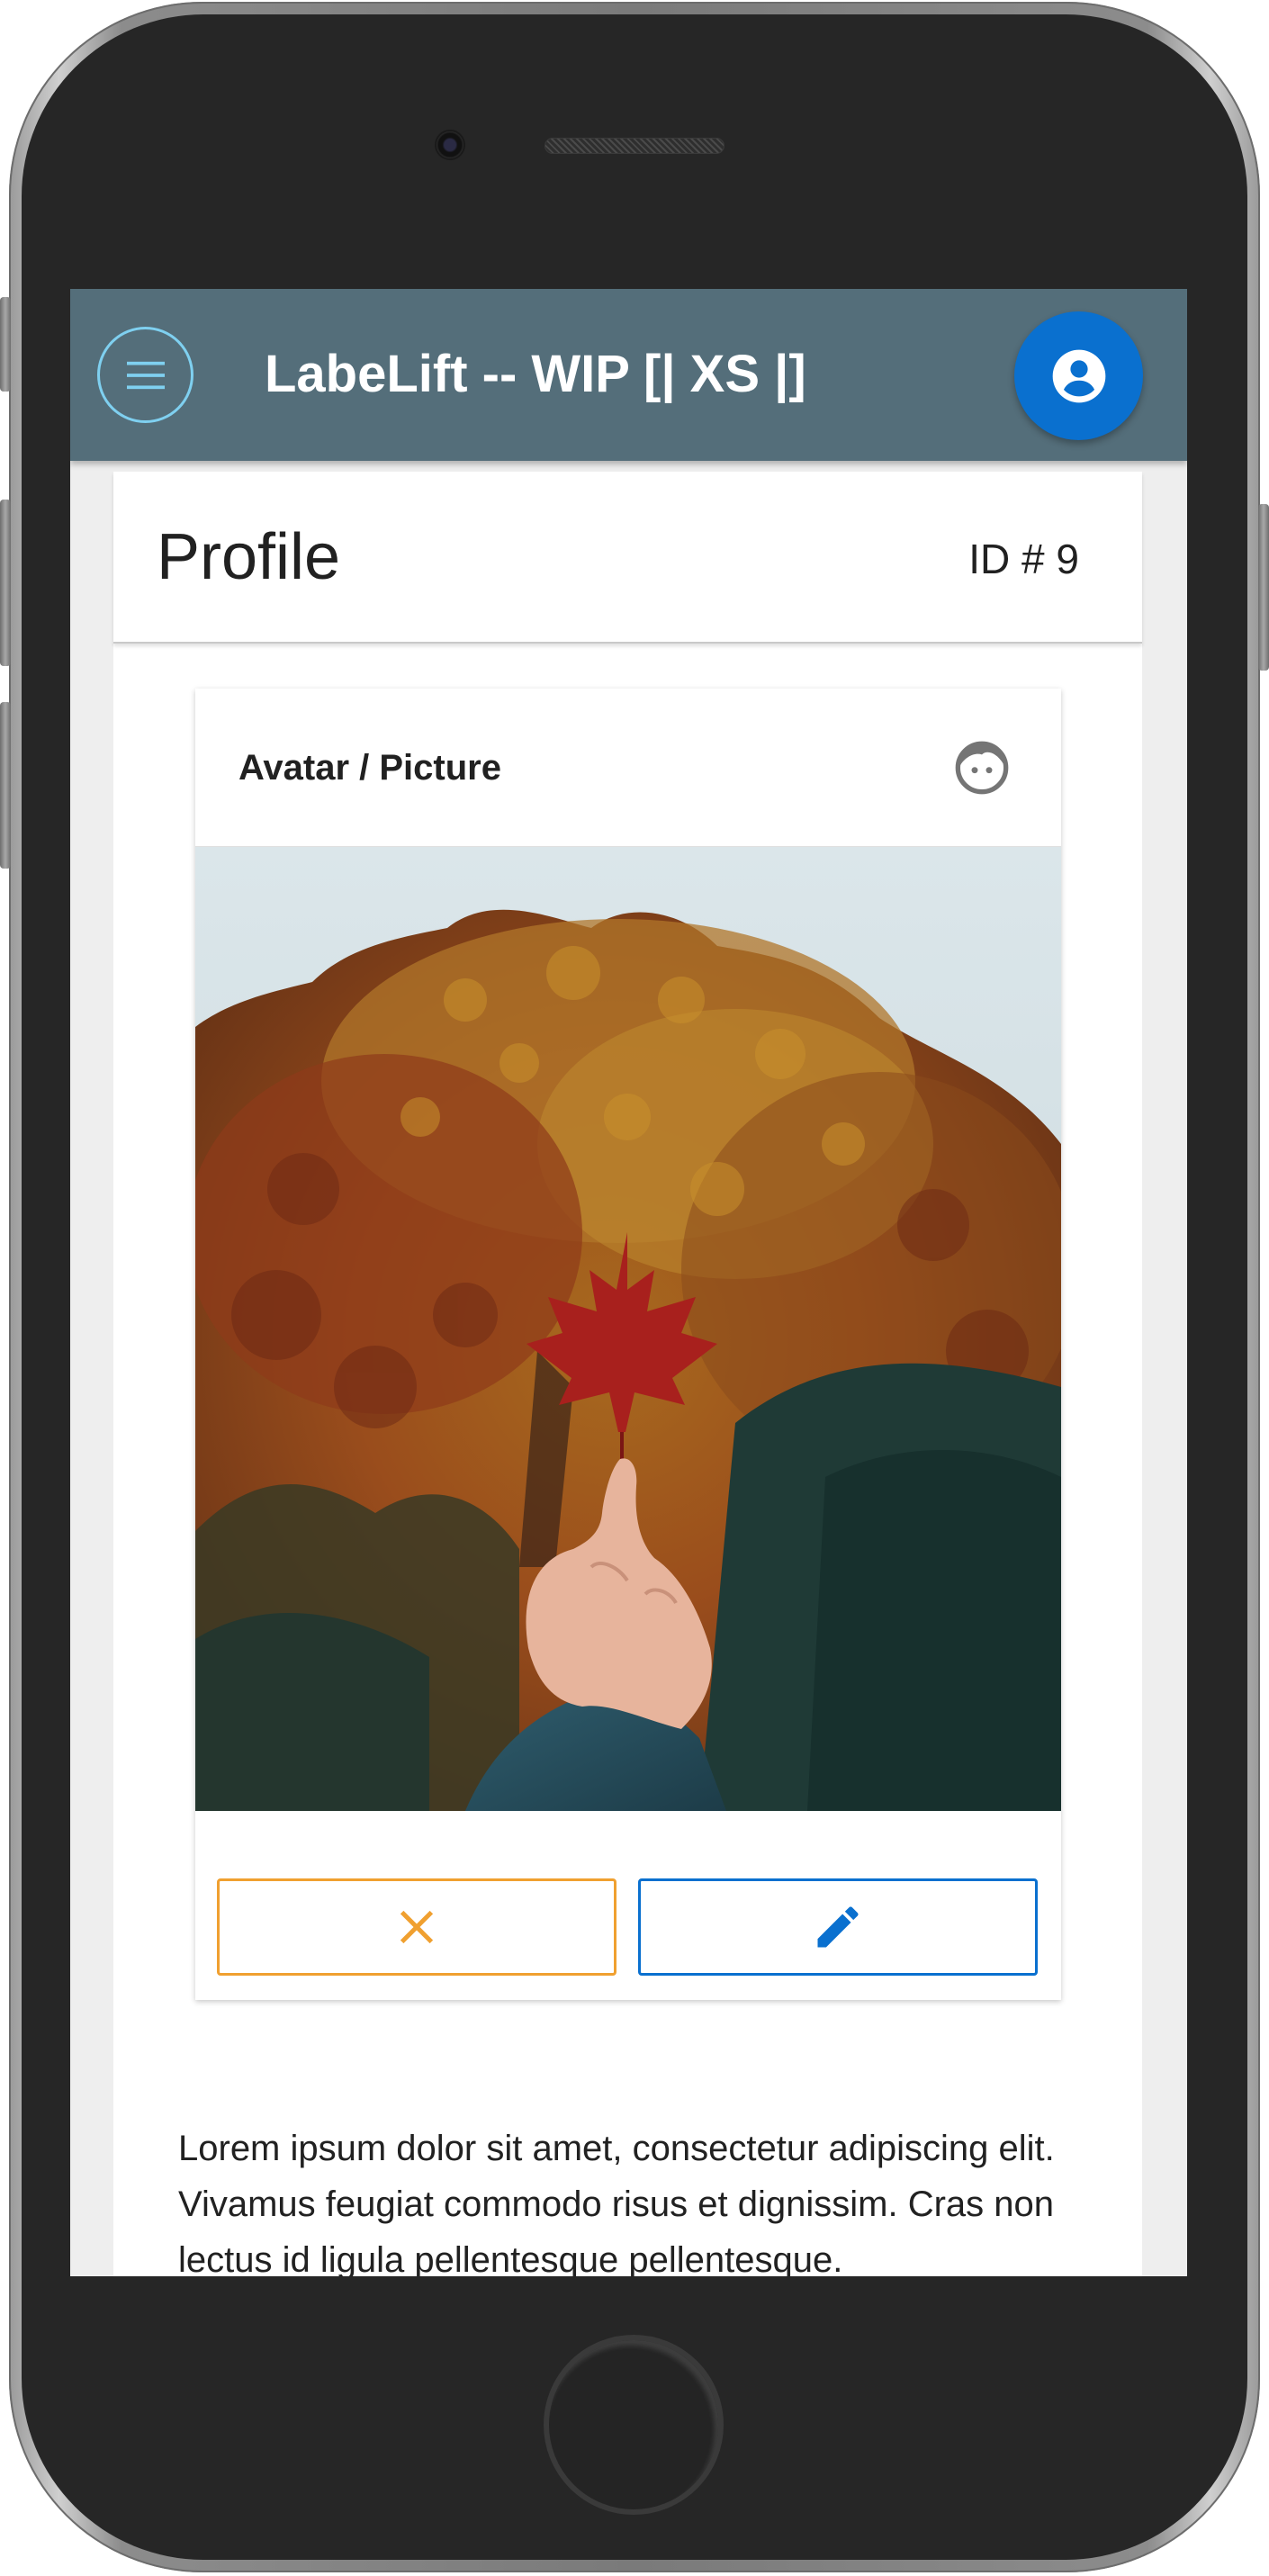 This screenshot has width=1269, height=2576. I want to click on edit-picture-button, so click(838, 1927).